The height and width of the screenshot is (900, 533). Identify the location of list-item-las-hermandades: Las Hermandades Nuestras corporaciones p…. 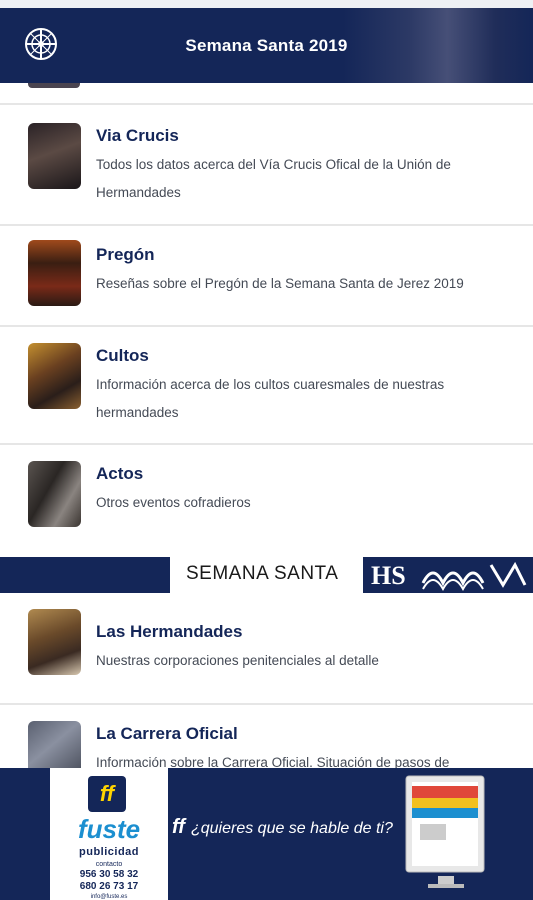
(266, 648).